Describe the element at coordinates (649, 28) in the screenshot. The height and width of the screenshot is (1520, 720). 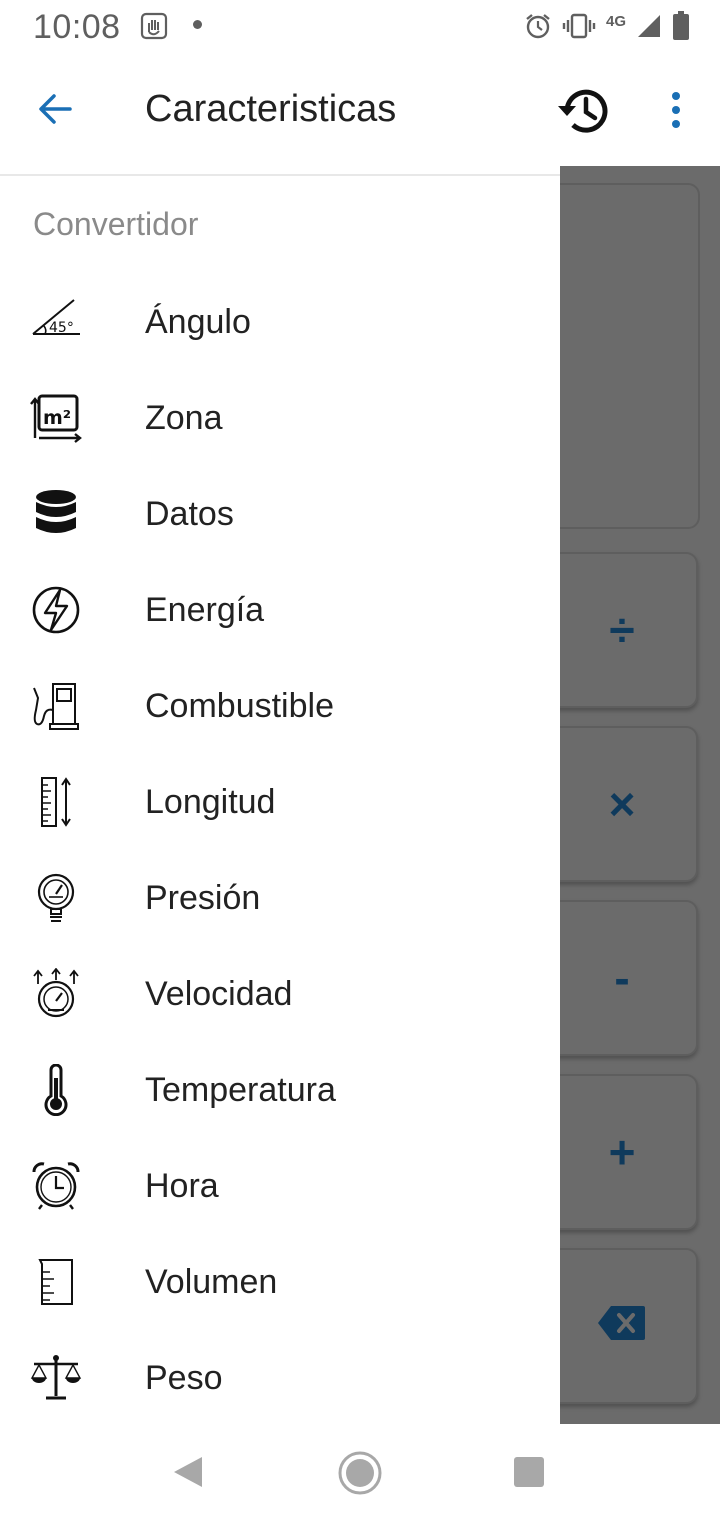
I see `signal-icon` at that location.